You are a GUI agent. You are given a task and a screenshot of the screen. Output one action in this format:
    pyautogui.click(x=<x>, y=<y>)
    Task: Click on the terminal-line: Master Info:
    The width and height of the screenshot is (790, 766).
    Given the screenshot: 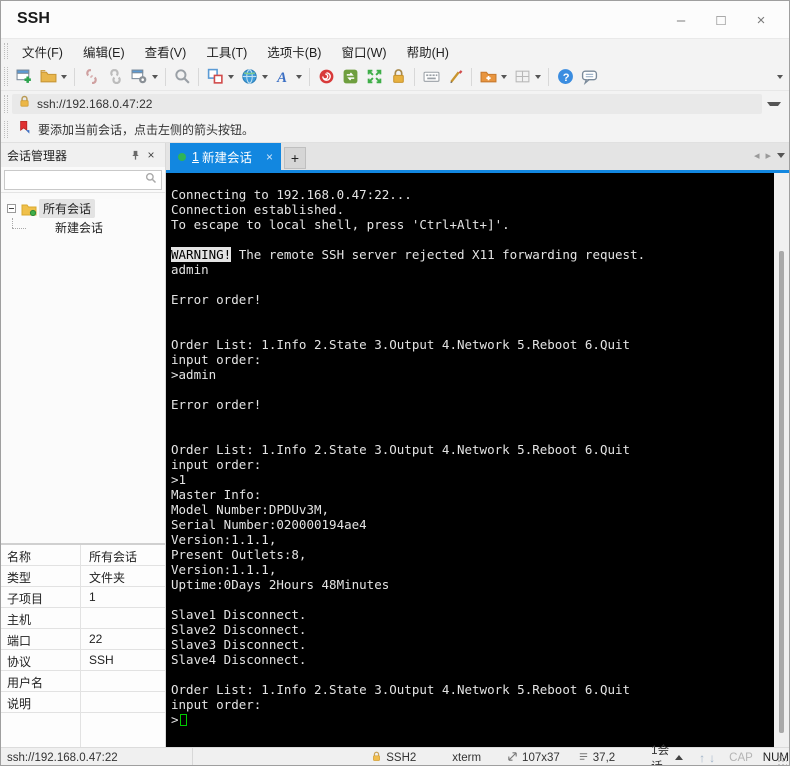 What is the action you would take?
    pyautogui.click(x=216, y=494)
    